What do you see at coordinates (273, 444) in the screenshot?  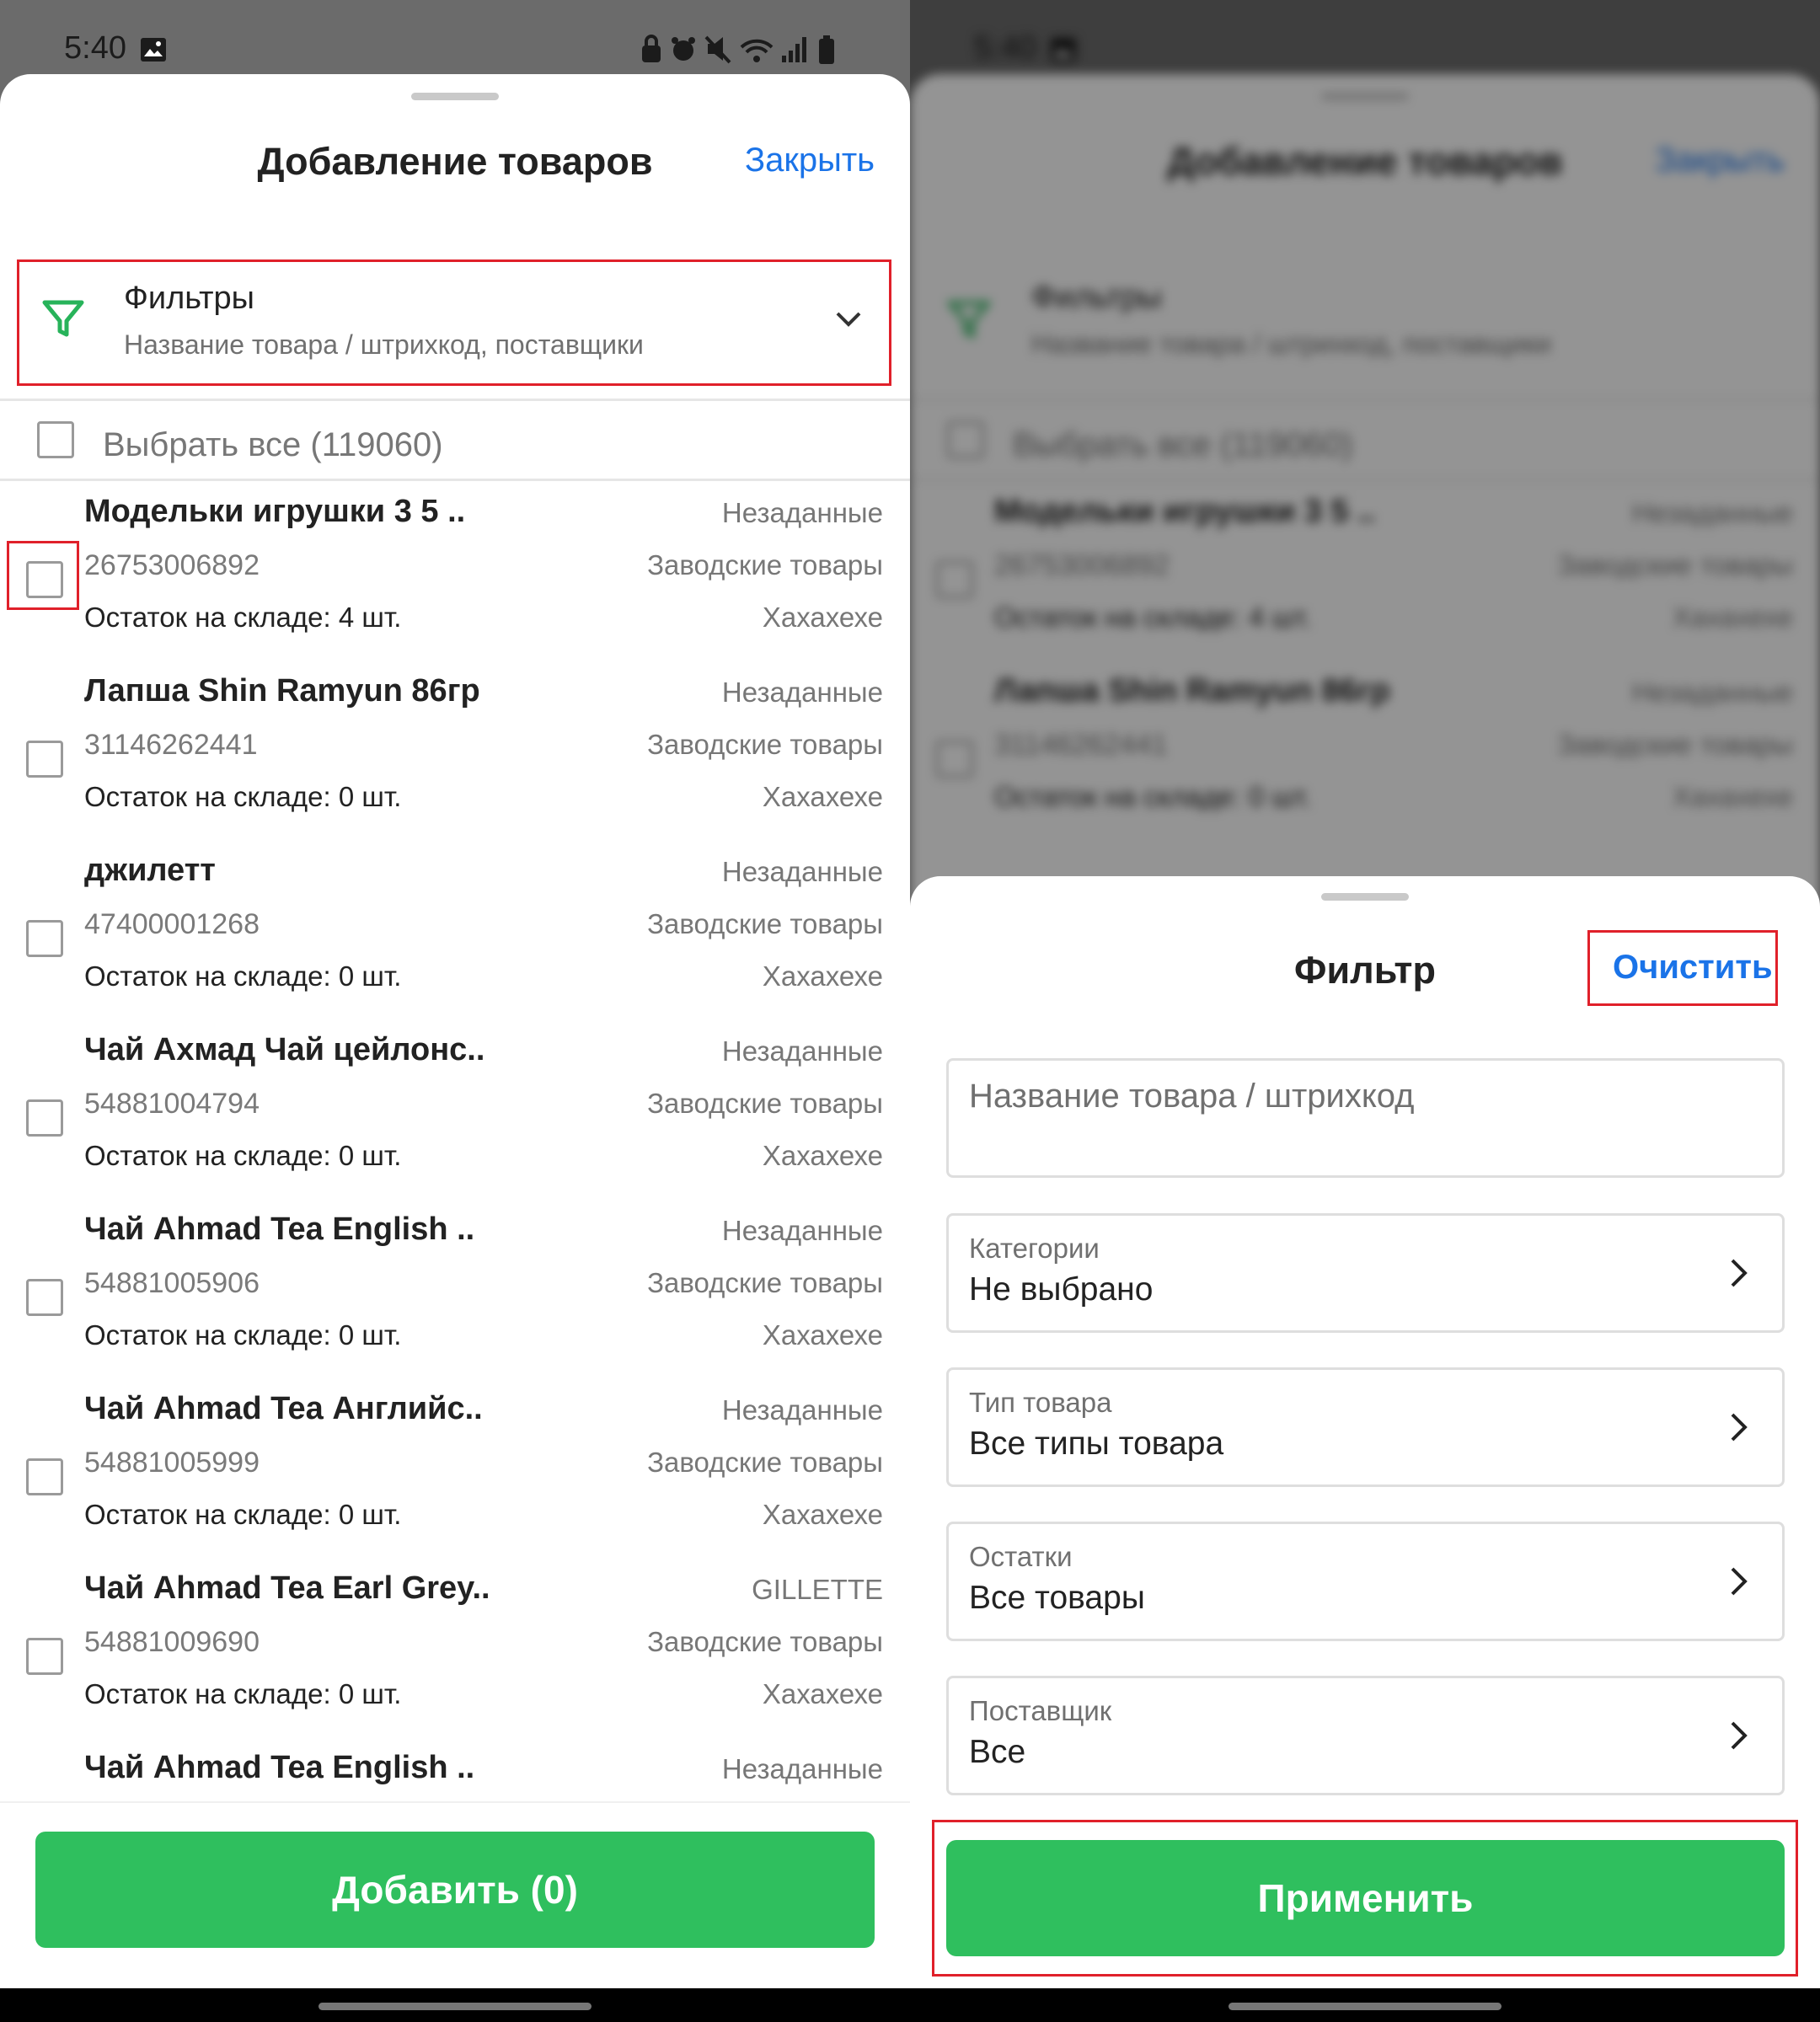 I see `select-all-label: Выбрать все (119060)` at bounding box center [273, 444].